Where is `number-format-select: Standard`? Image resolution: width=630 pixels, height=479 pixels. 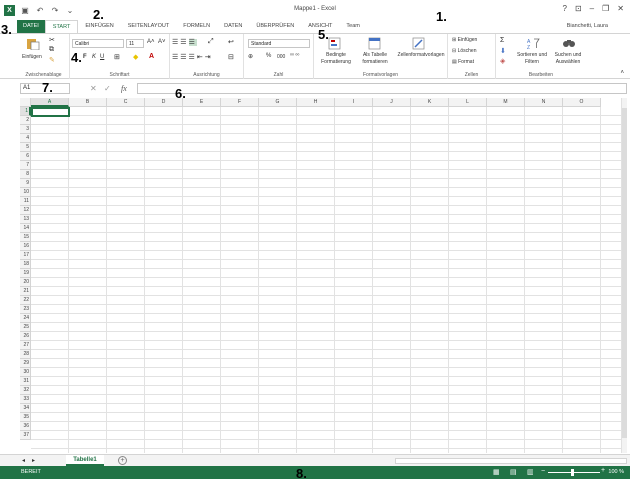 number-format-select: Standard is located at coordinates (279, 43).